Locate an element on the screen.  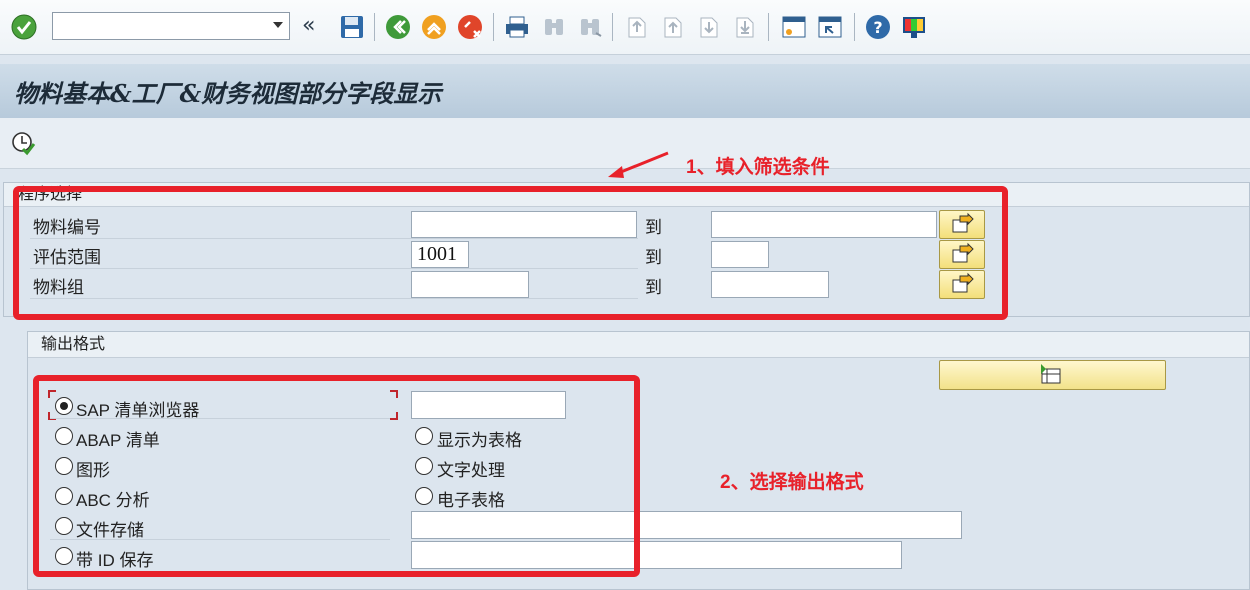
last-page-icon is located at coordinates (744, 27).